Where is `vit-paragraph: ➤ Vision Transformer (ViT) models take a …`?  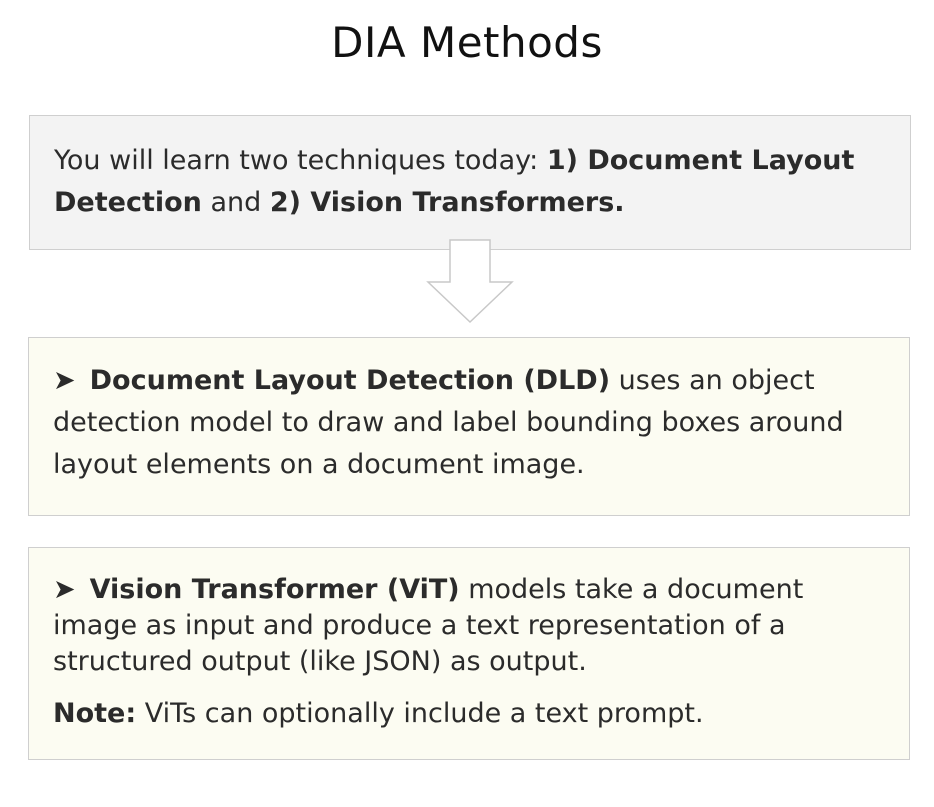
vit-paragraph: ➤ Vision Transformer (ViT) models take a … is located at coordinates (469, 626).